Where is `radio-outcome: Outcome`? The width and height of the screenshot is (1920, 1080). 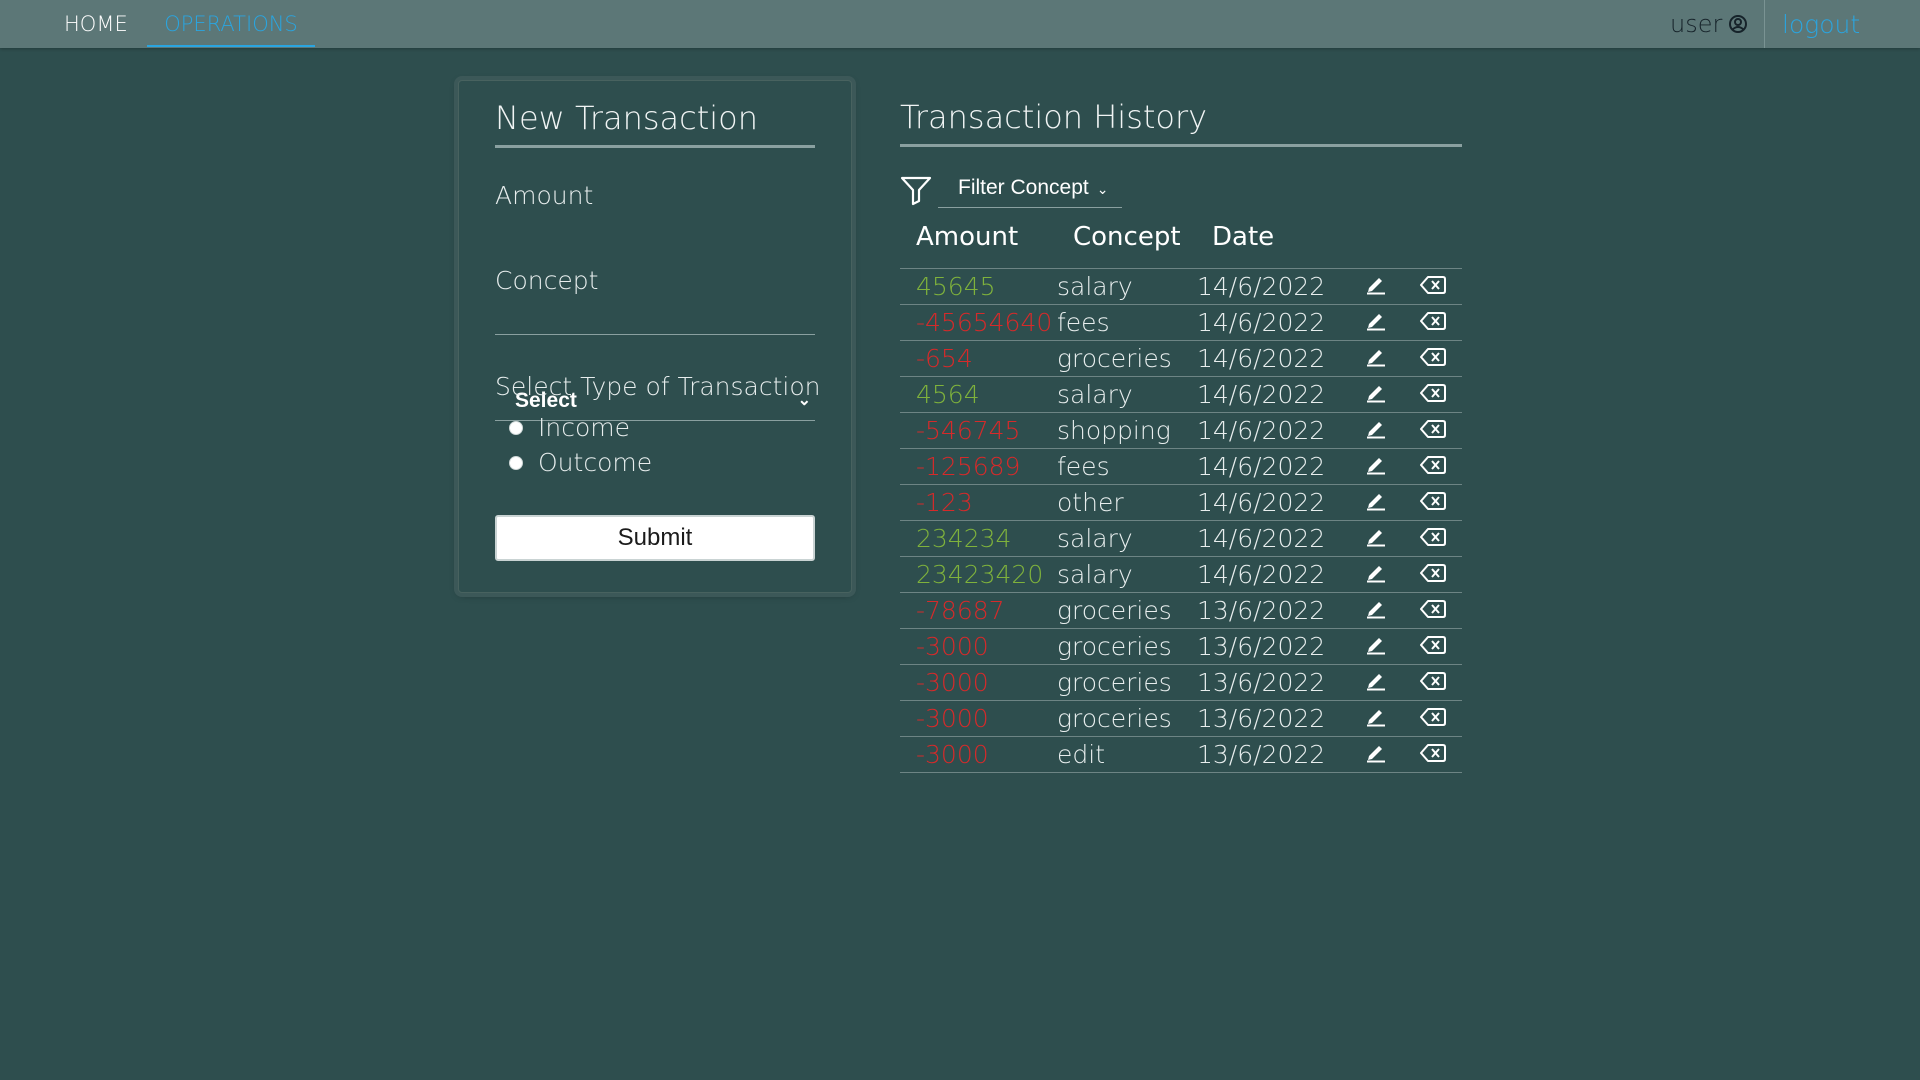
radio-outcome: Outcome is located at coordinates (580, 462).